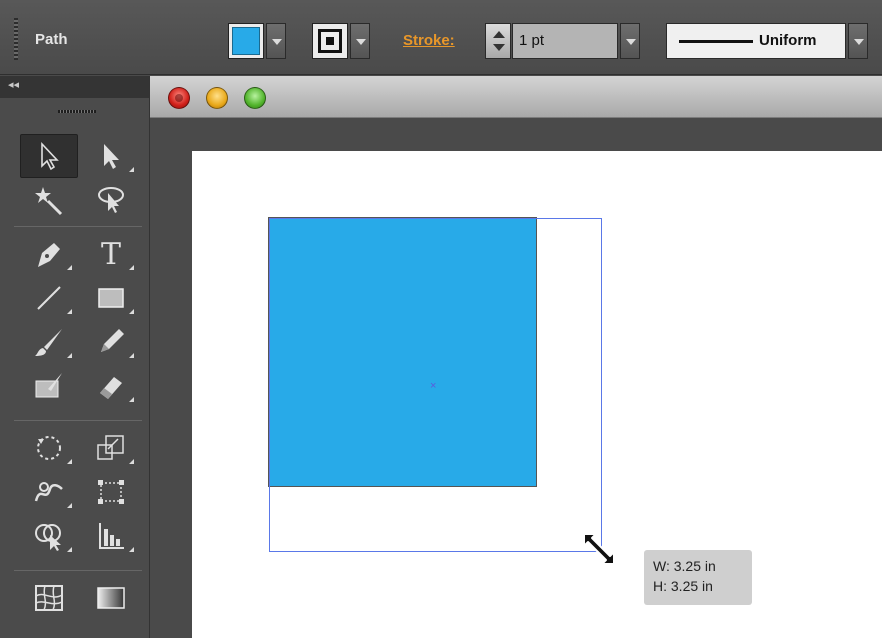  Describe the element at coordinates (77, 111) in the screenshot. I see `tools-panel-grip` at that location.